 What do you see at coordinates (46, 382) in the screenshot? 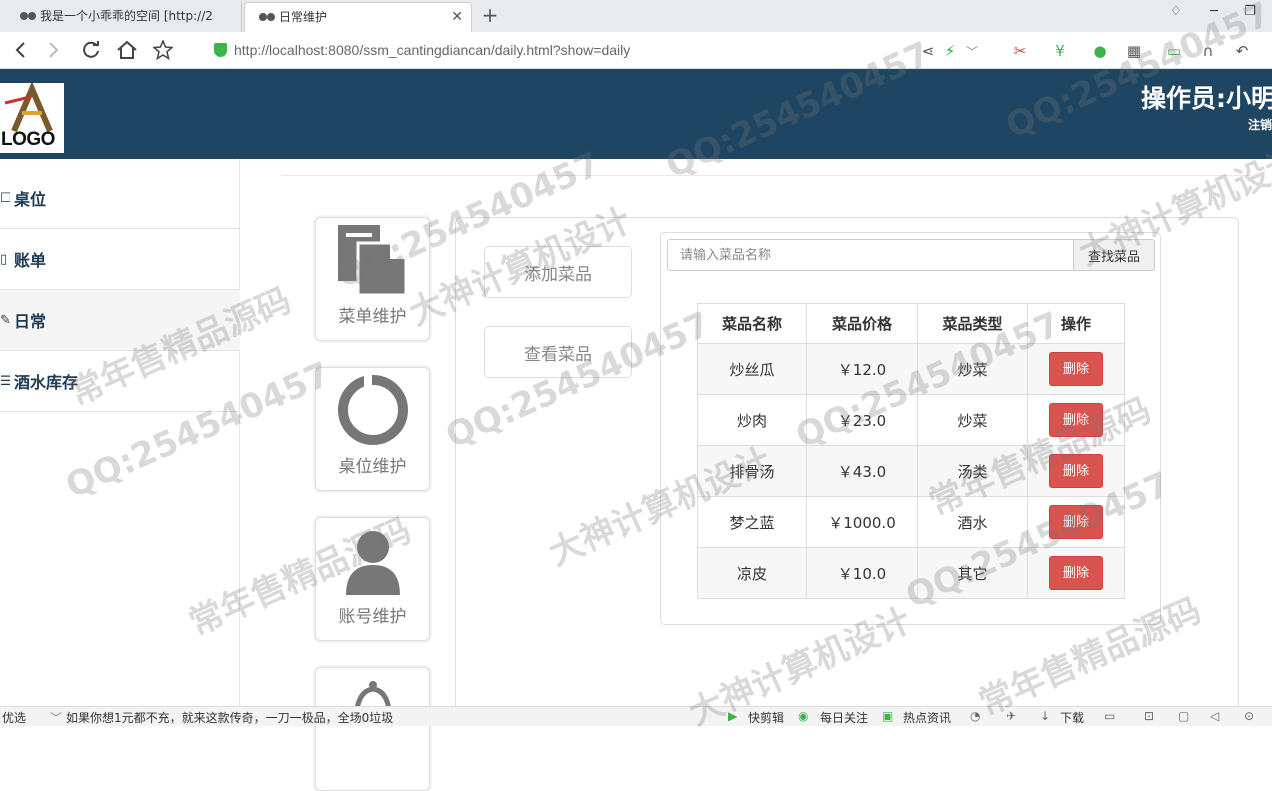
I see `sidebar-item-label: 酒水库存` at bounding box center [46, 382].